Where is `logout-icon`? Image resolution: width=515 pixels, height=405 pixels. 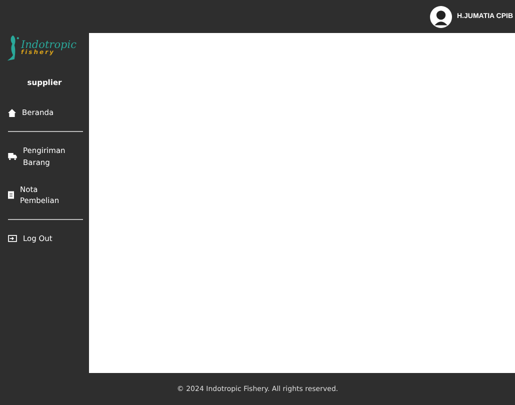
logout-icon is located at coordinates (12, 238).